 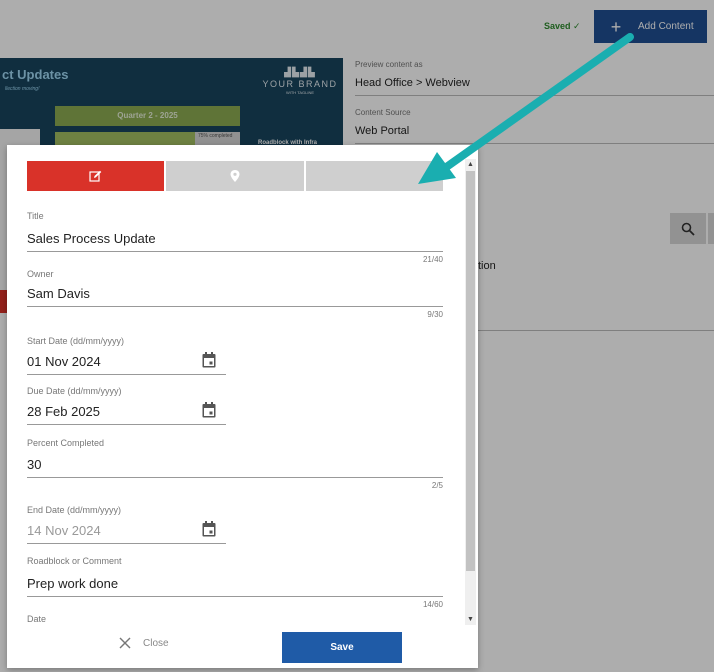 What do you see at coordinates (74, 510) in the screenshot?
I see `end-date-label: End Date (dd/mm/yyyy)` at bounding box center [74, 510].